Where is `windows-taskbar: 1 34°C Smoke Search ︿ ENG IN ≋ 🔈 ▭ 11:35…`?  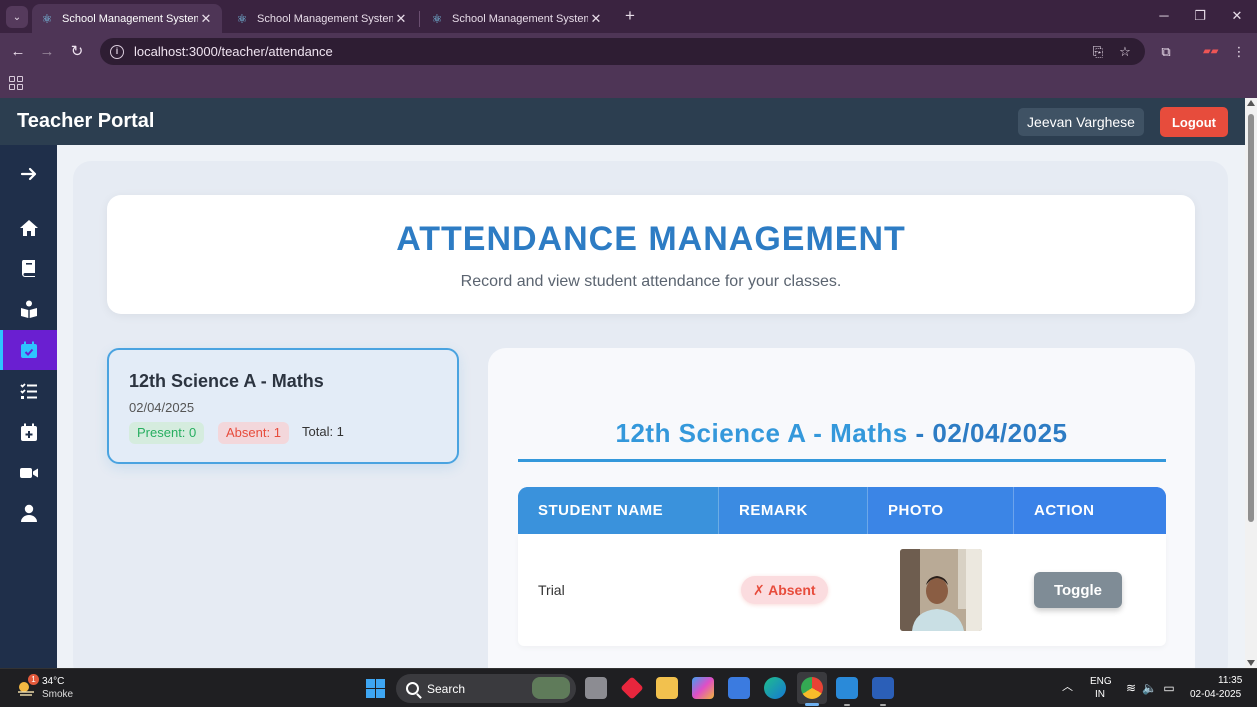 windows-taskbar: 1 34°C Smoke Search ︿ ENG IN ≋ 🔈 ▭ 11:35… is located at coordinates (628, 687).